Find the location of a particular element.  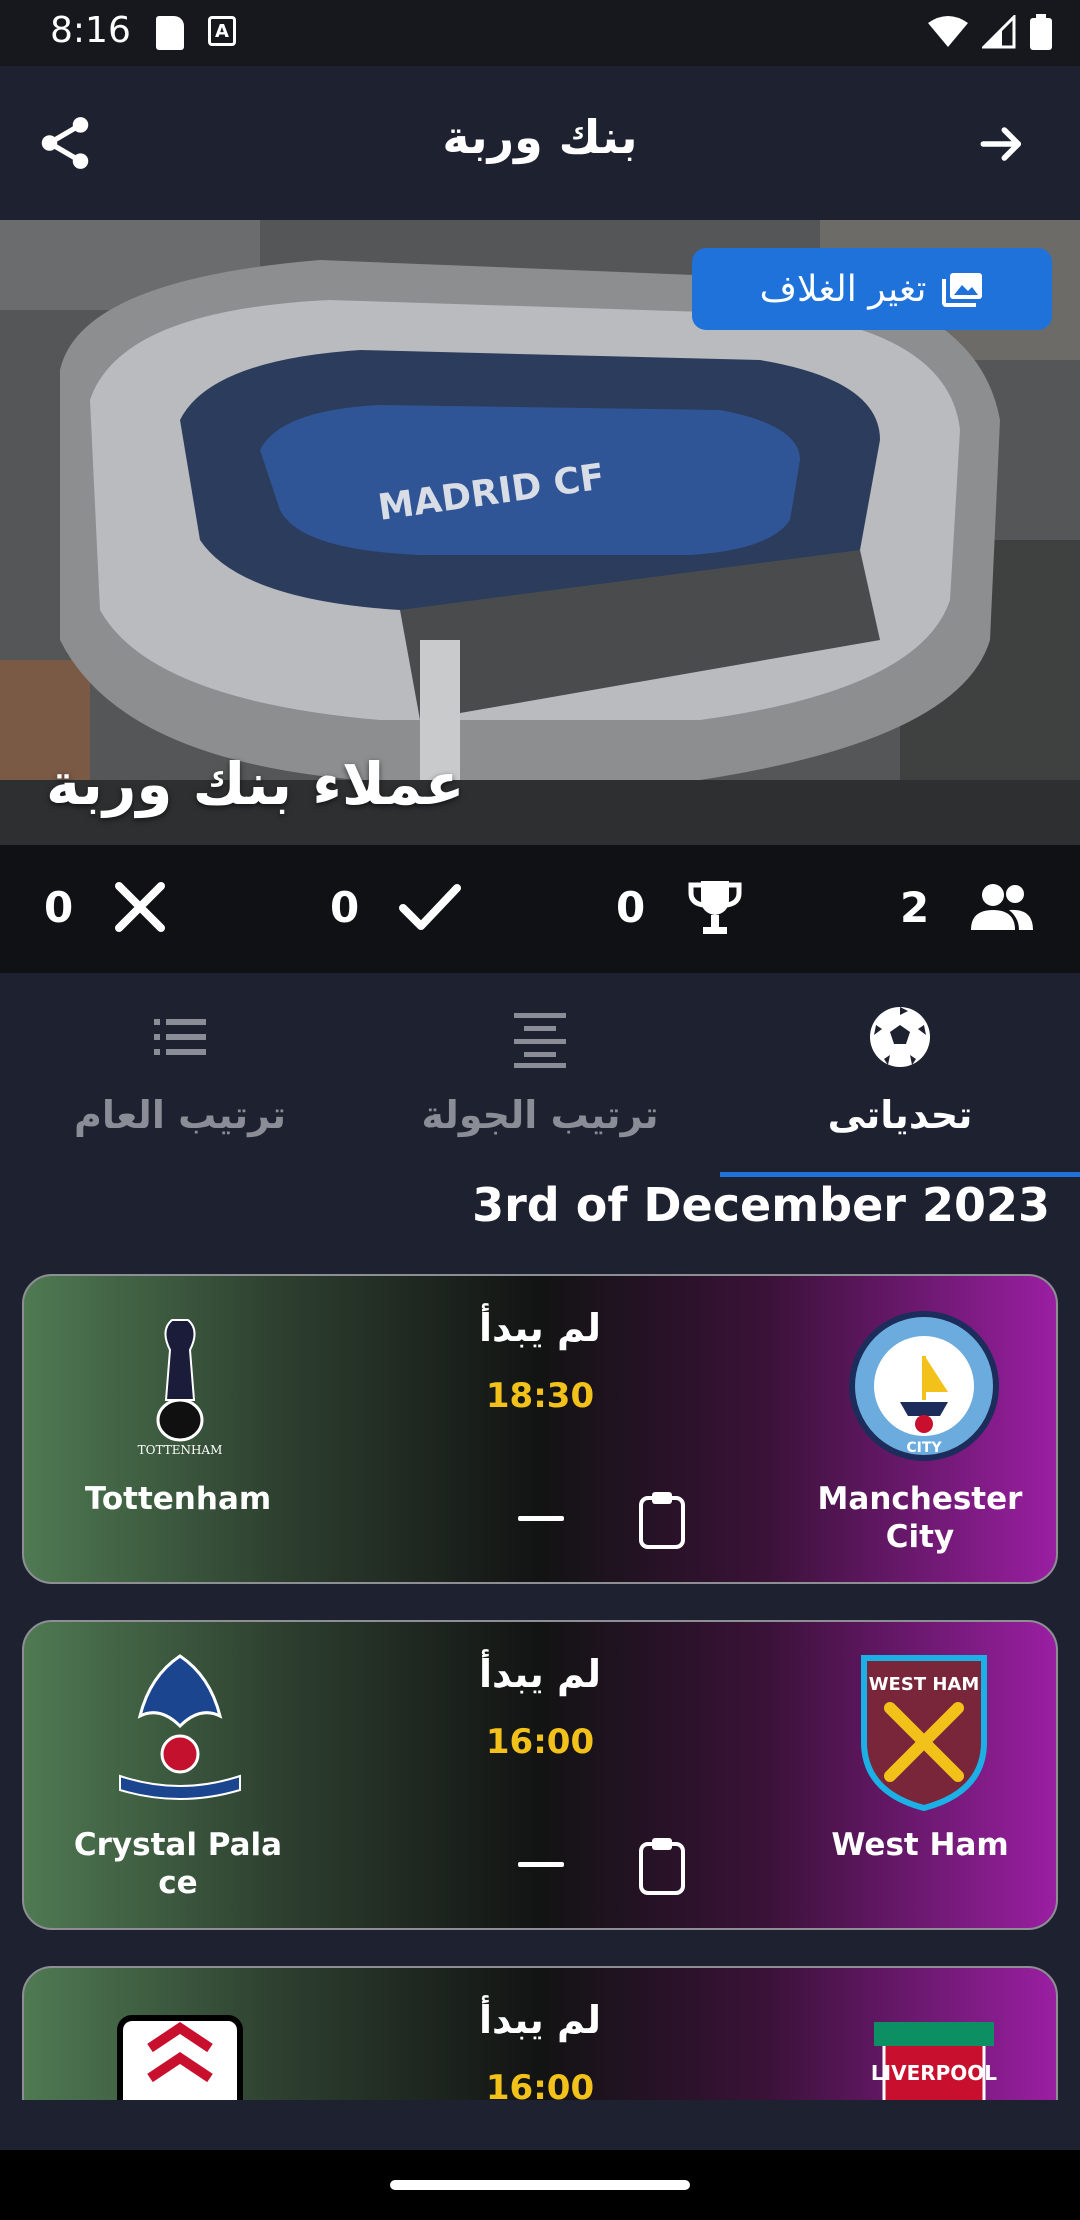

soccer-ball-icon is located at coordinates (900, 1037).